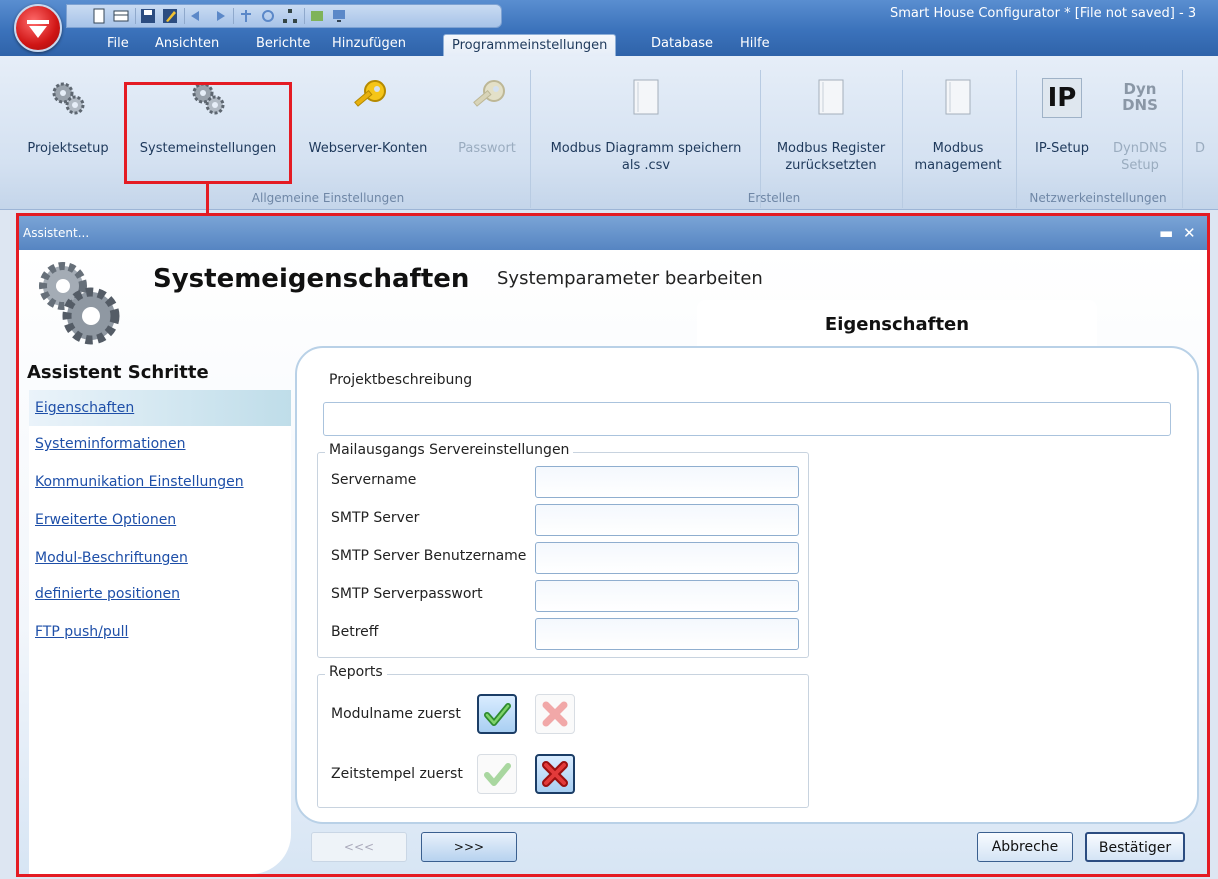 The height and width of the screenshot is (879, 1218). What do you see at coordinates (122, 16) in the screenshot?
I see `open-icon` at bounding box center [122, 16].